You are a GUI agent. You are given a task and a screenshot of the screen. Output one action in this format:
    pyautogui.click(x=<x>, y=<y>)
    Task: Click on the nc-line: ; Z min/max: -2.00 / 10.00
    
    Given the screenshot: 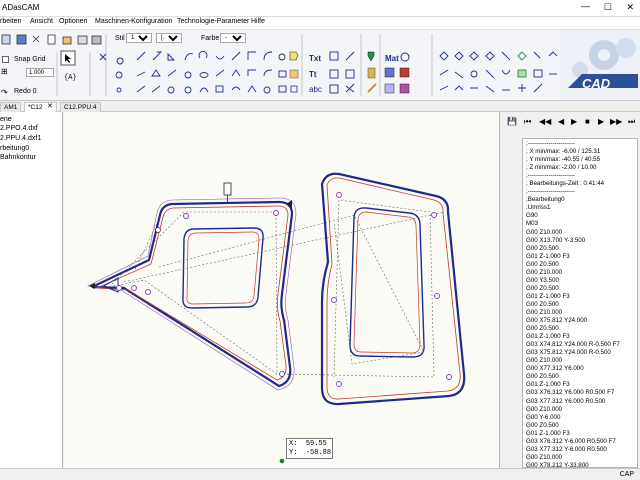 What is the action you would take?
    pyautogui.click(x=580, y=168)
    